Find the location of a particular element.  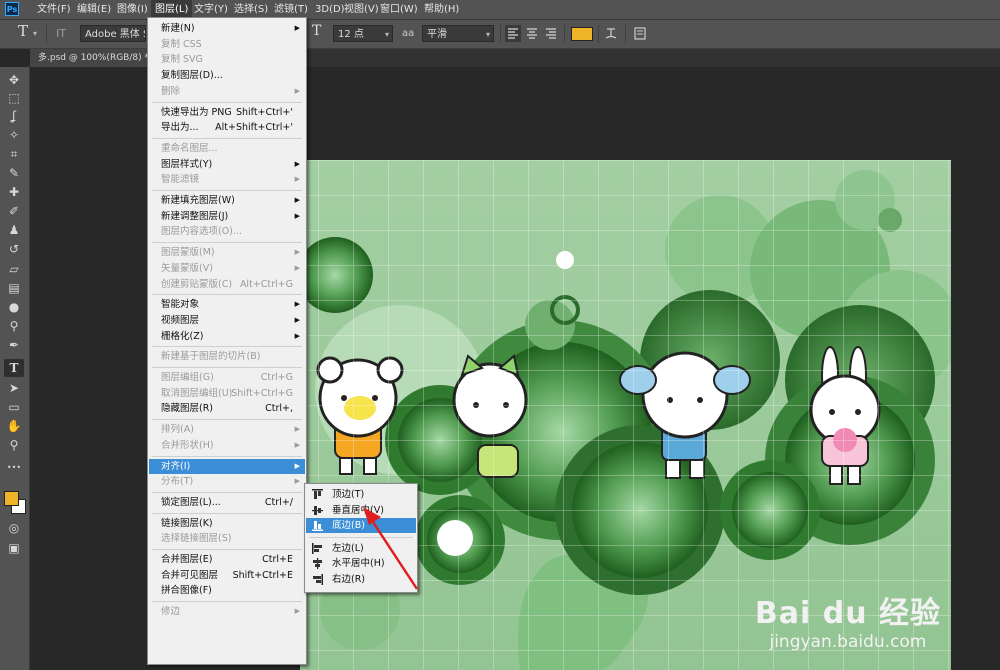

dodge-icon: ⚲ is located at coordinates (14, 326).